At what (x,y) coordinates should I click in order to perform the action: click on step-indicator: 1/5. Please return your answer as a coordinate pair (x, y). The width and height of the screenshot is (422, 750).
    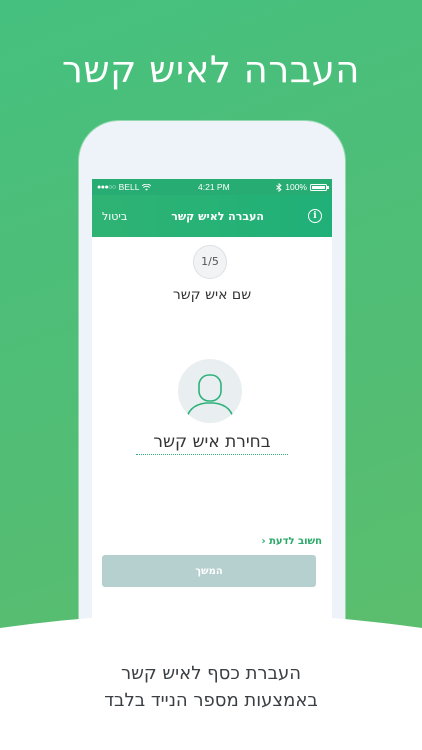
    Looking at the image, I should click on (210, 262).